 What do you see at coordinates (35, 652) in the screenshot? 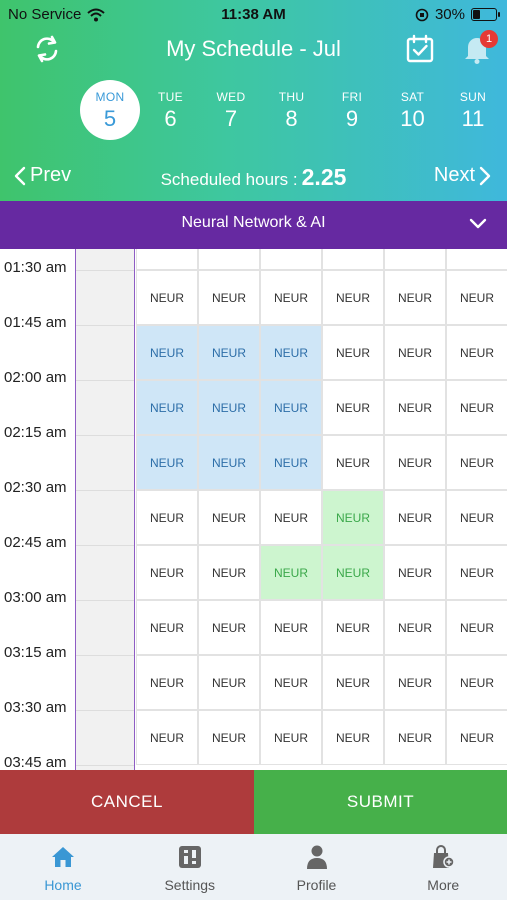
I see `time-label: 03:15 am` at bounding box center [35, 652].